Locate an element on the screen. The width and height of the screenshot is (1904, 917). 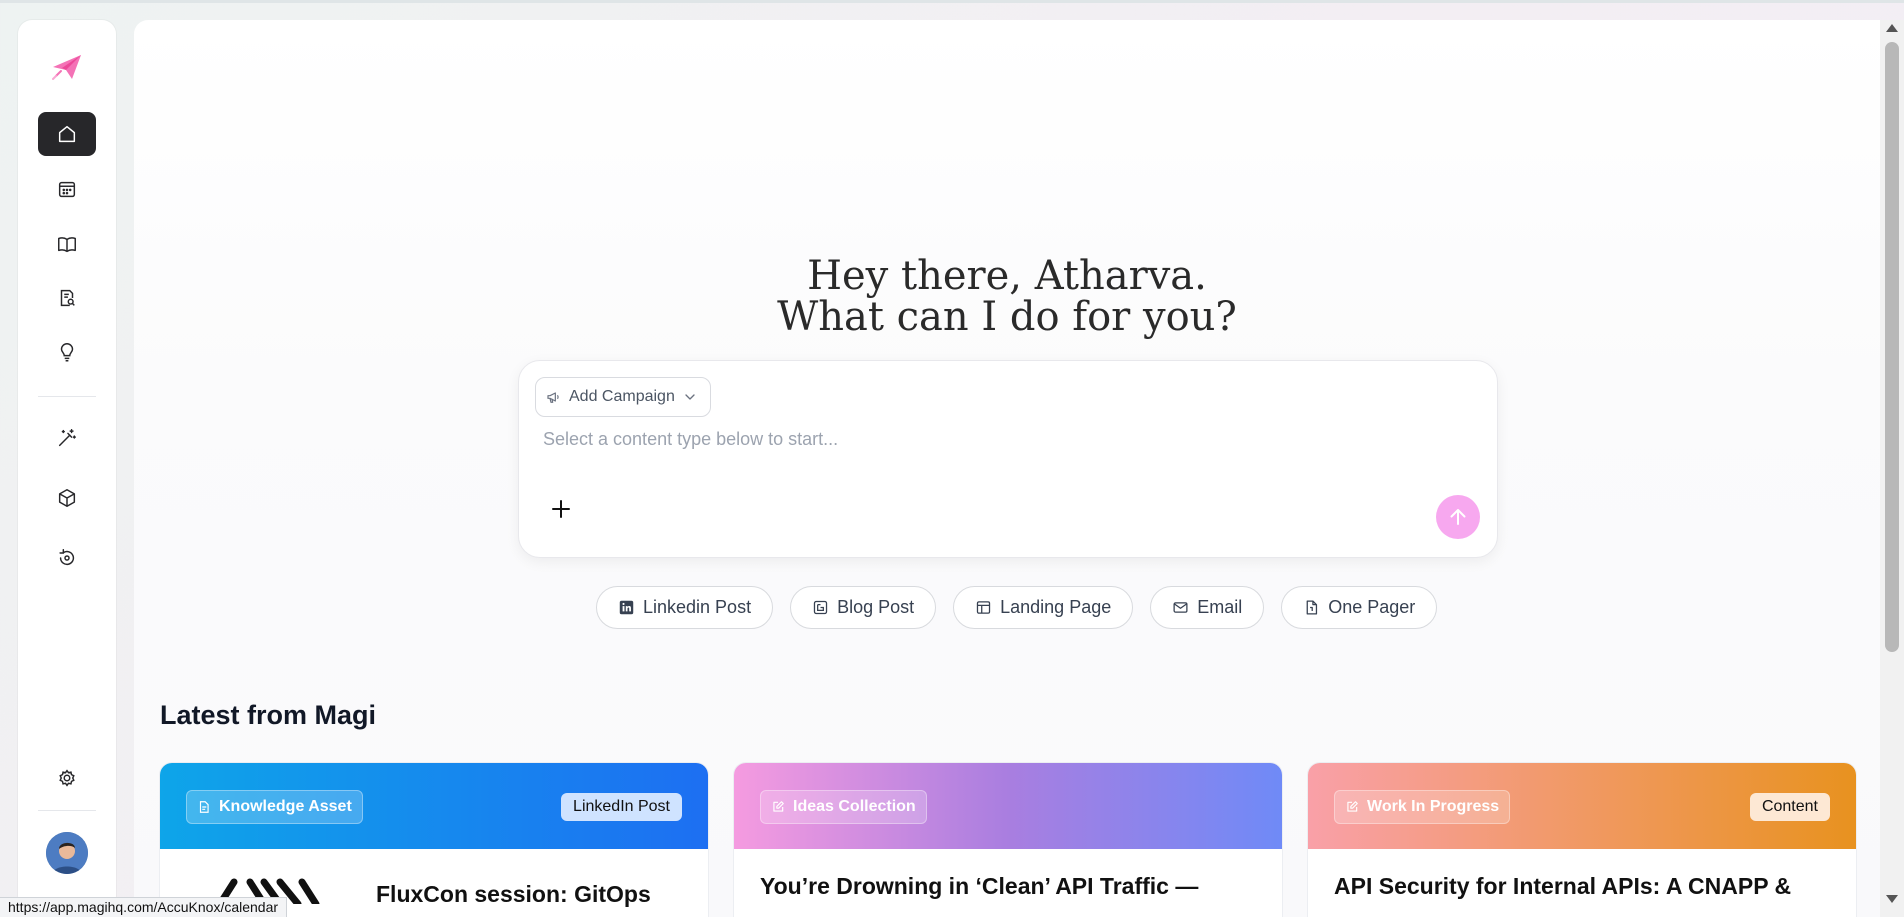
greeting-line-1: Hey there, Atharva. is located at coordinates (1007, 276).